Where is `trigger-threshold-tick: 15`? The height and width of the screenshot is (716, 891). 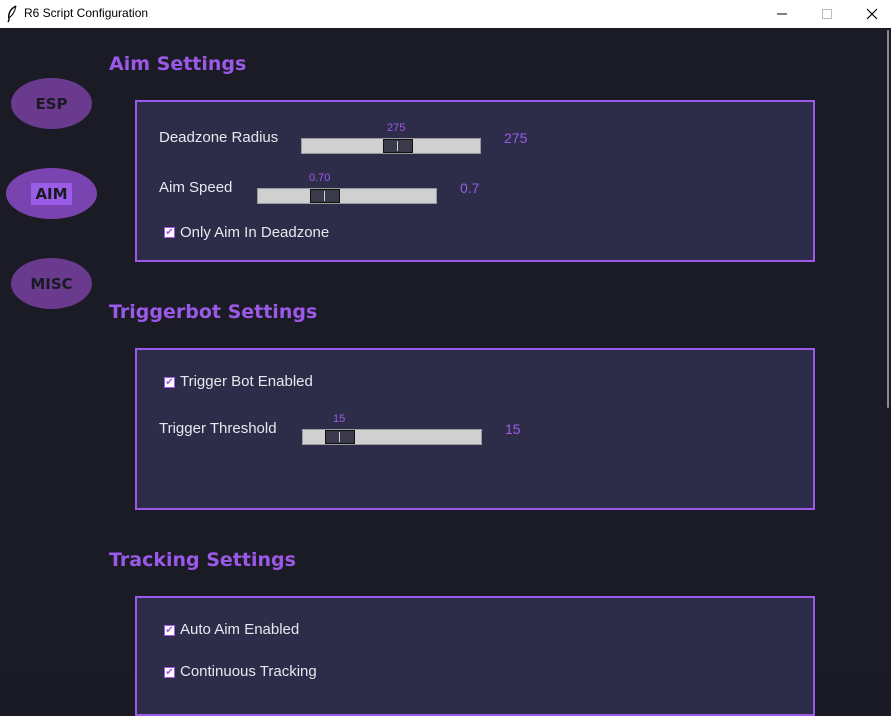 trigger-threshold-tick: 15 is located at coordinates (339, 419).